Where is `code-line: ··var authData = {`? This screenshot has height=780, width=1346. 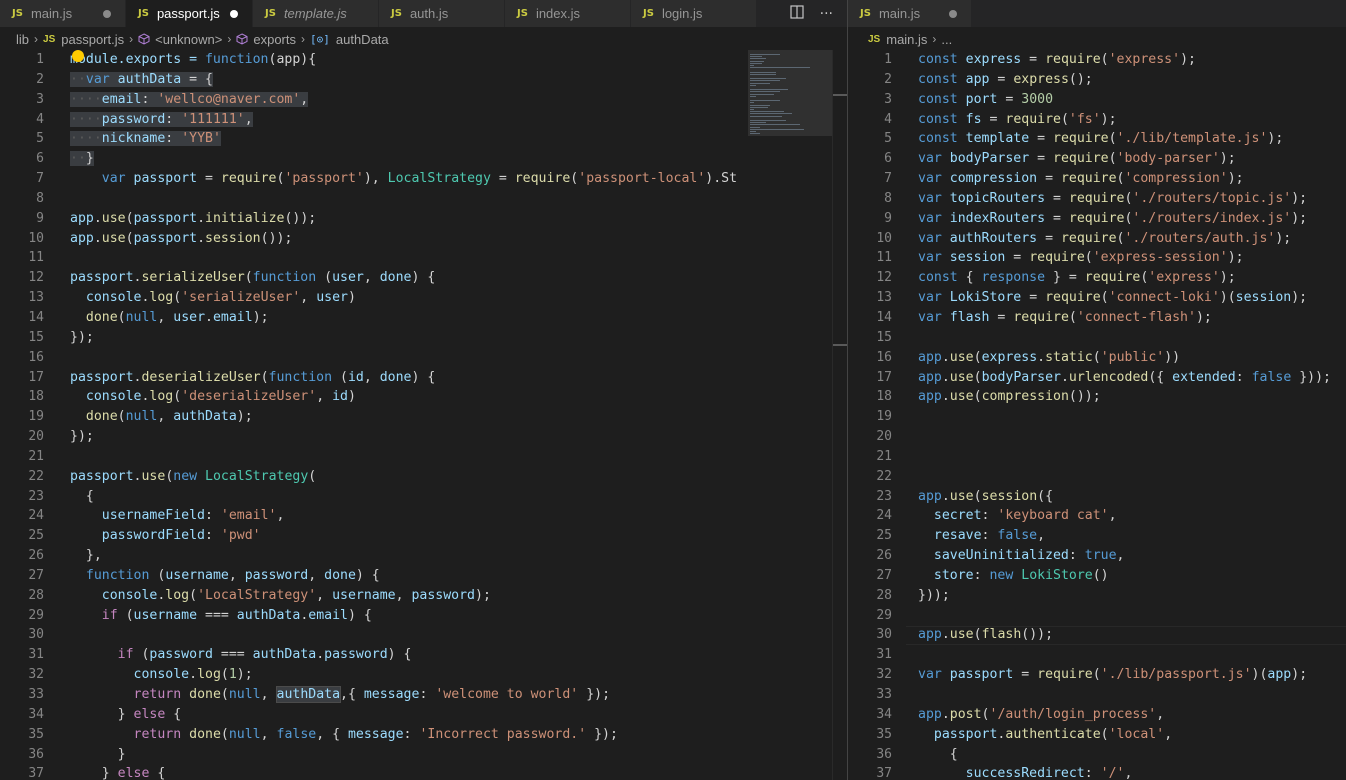
code-line: ··var authData = { is located at coordinates (403, 80).